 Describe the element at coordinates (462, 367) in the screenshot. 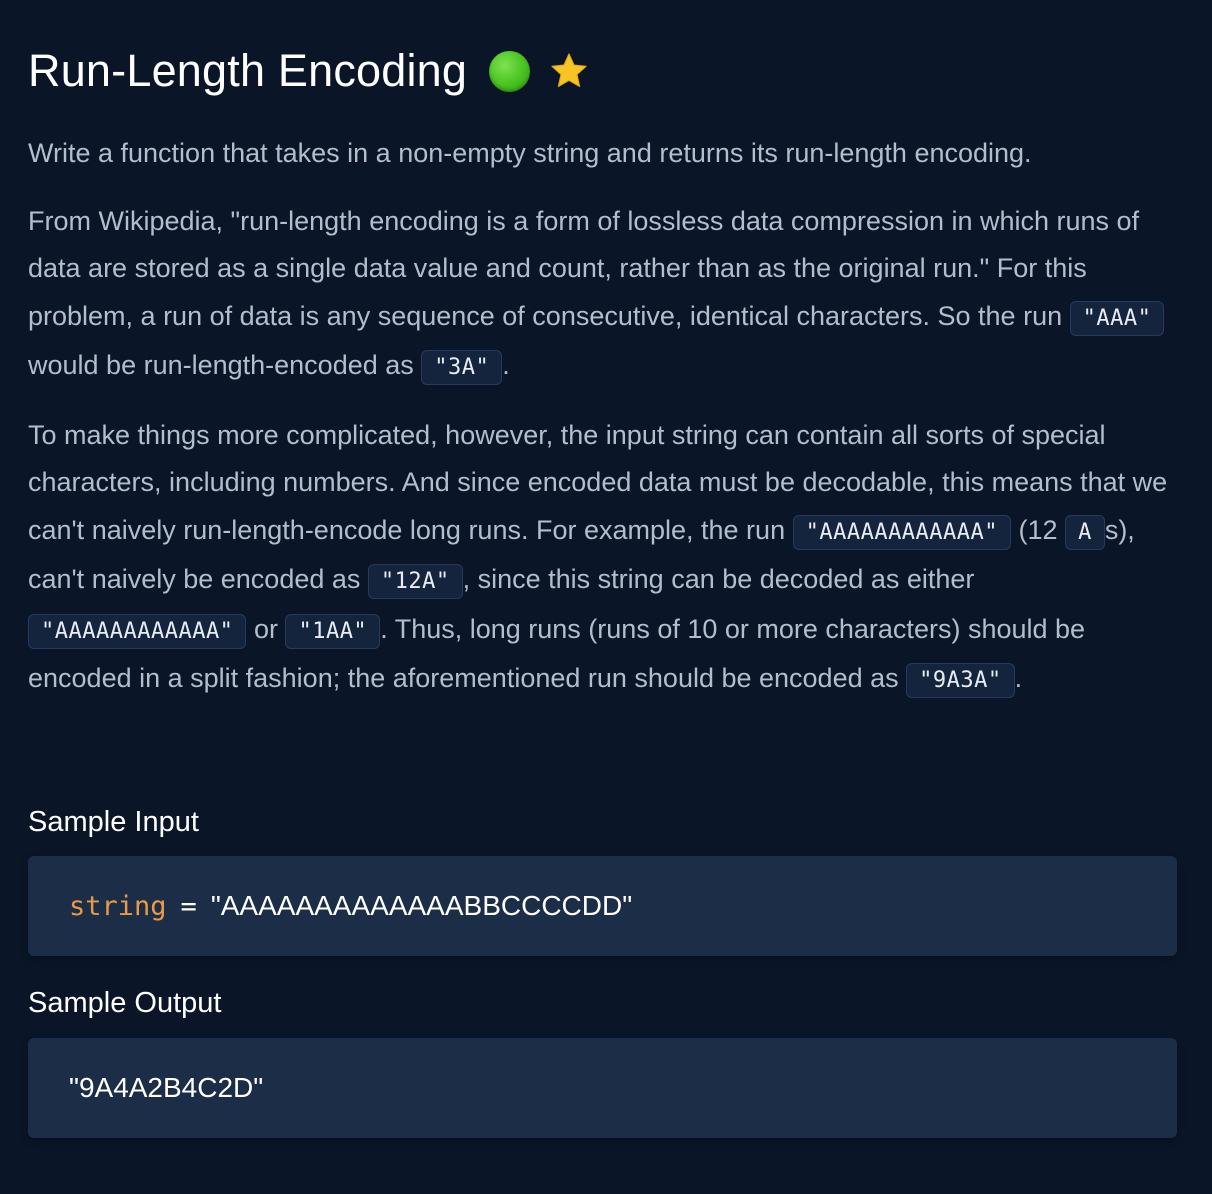

I see `inline-code: "3A"` at that location.